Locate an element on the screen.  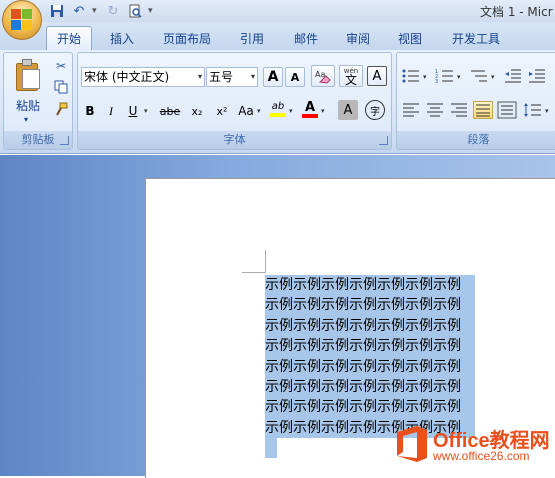
line-spacing-icon is located at coordinates (533, 110).